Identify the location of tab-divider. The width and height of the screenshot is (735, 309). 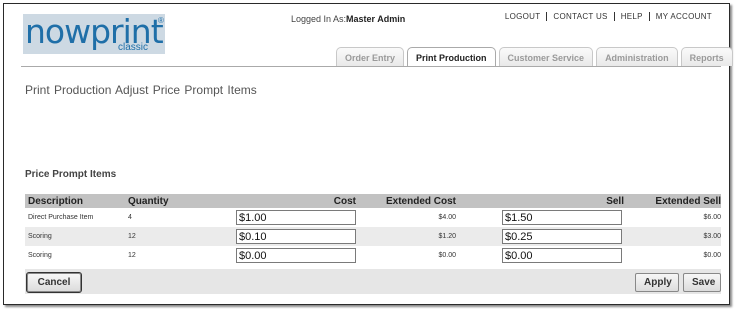
(371, 66).